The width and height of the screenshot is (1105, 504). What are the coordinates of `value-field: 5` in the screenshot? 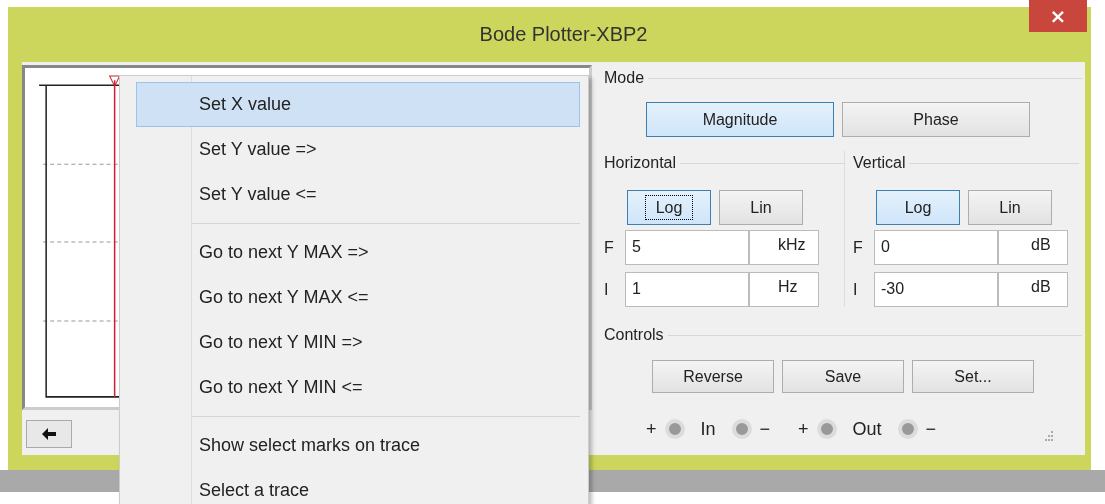 It's located at (687, 247).